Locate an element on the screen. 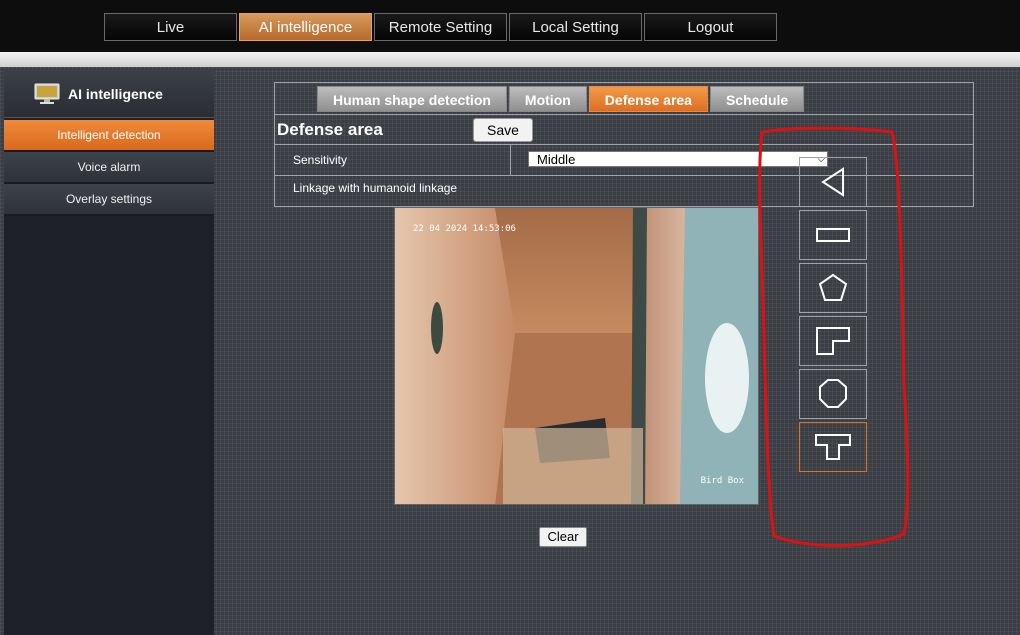 The height and width of the screenshot is (635, 1020). pentagon-shape-button is located at coordinates (833, 288).